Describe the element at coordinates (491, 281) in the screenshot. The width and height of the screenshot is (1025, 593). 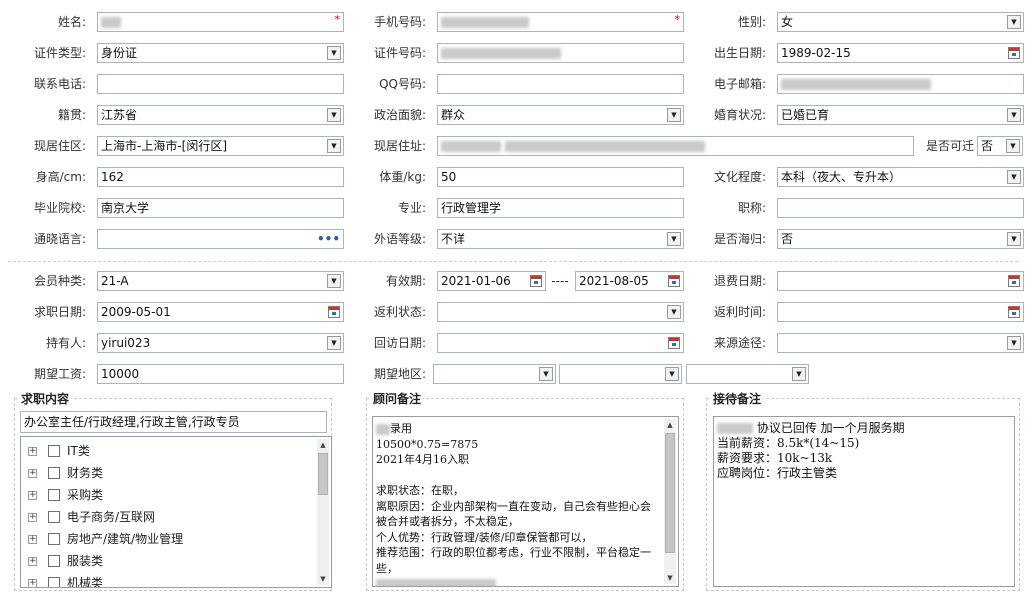
I see `validity-start-field: 2021-01-06` at that location.